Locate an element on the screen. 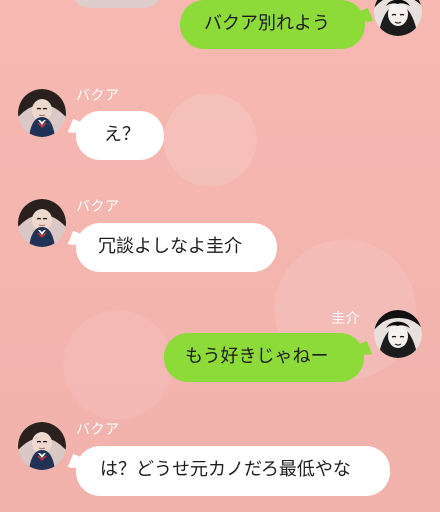 The image size is (440, 512). message-bubble-user-1: バクア別れよう is located at coordinates (272, 24).